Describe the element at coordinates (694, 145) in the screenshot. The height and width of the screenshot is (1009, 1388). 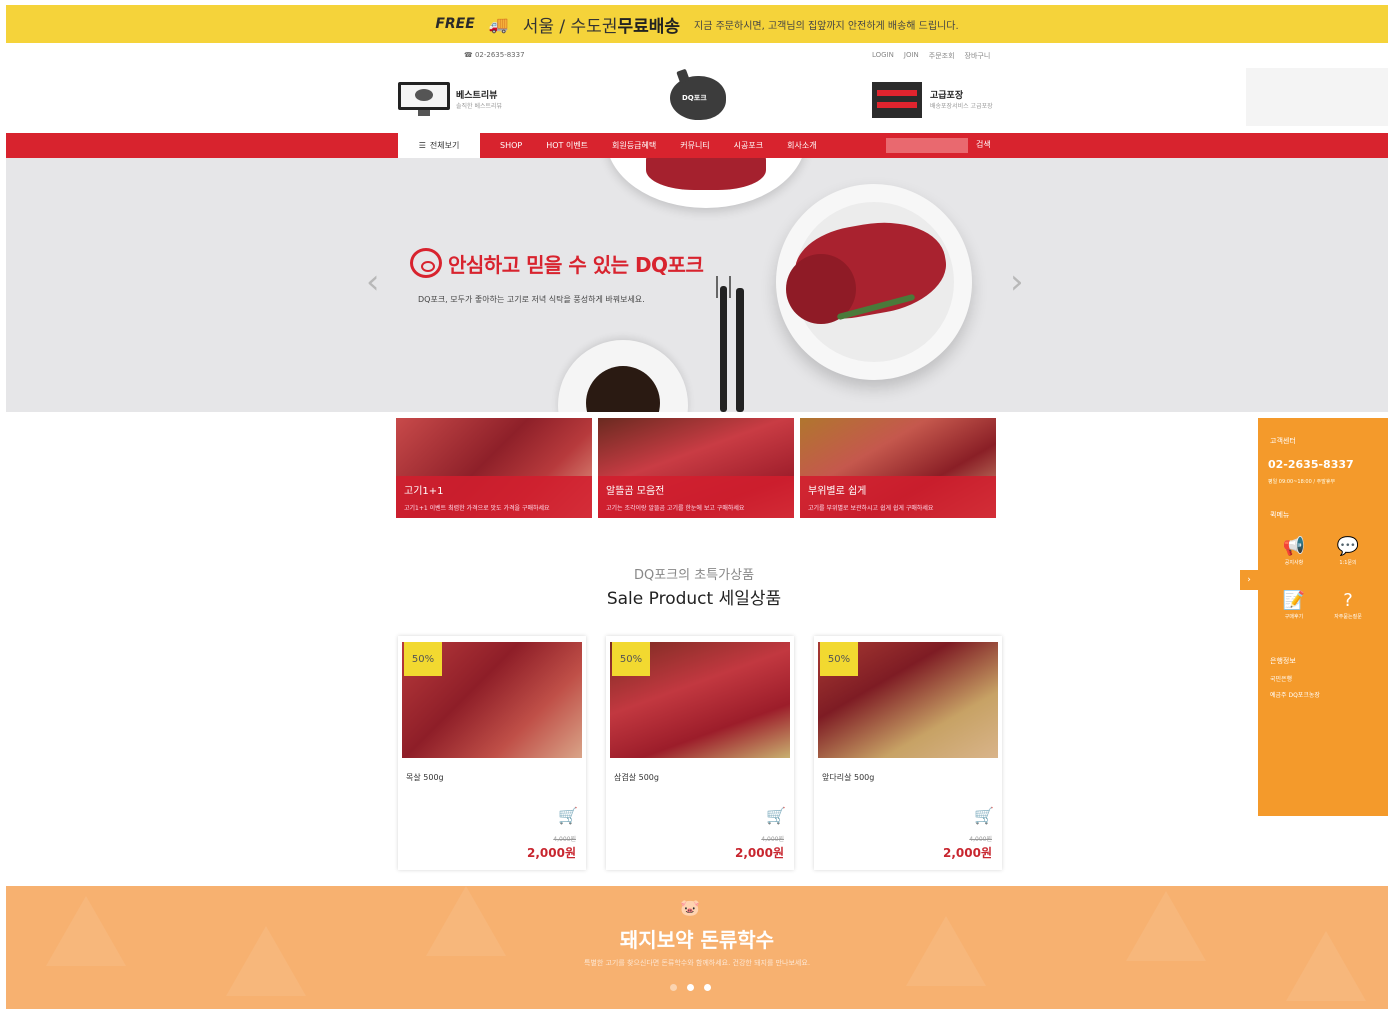
I see `nav-item-community: 커뮤니티` at that location.